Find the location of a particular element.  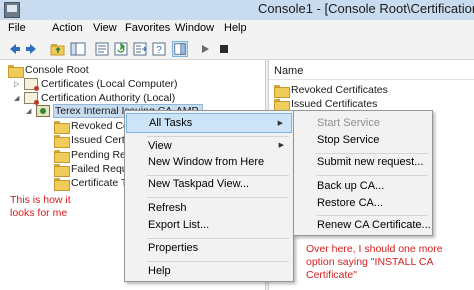

list-item: Issued Certificates is located at coordinates (326, 104).